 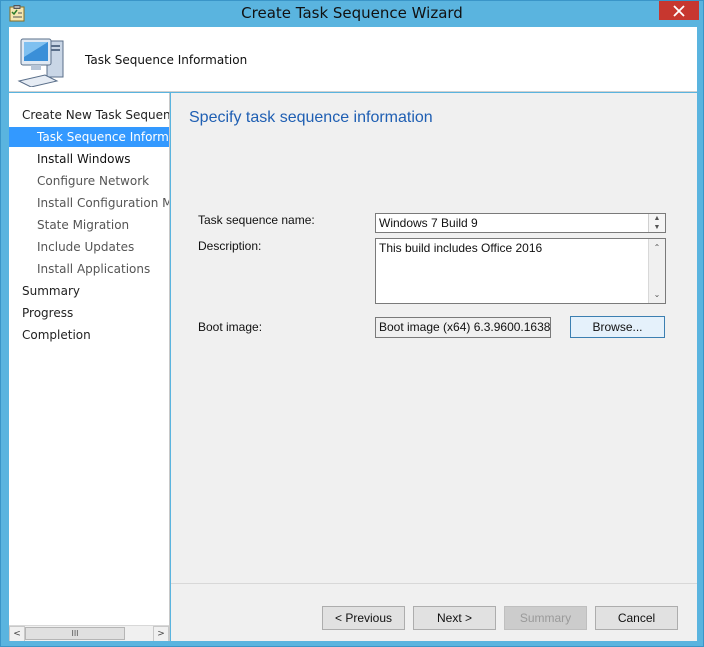 I want to click on name-spin-control: ▲ ▼, so click(x=656, y=223).